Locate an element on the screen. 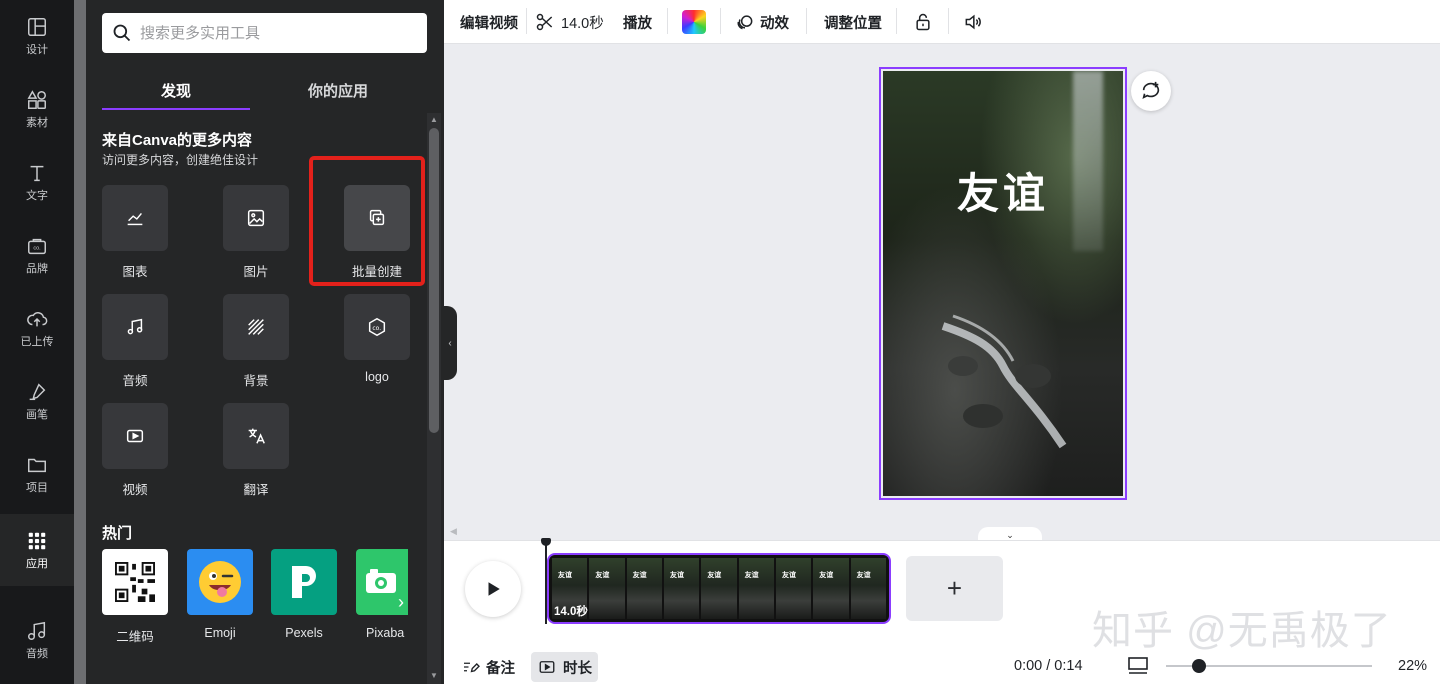  position-button: 调整位置 is located at coordinates (853, 22).